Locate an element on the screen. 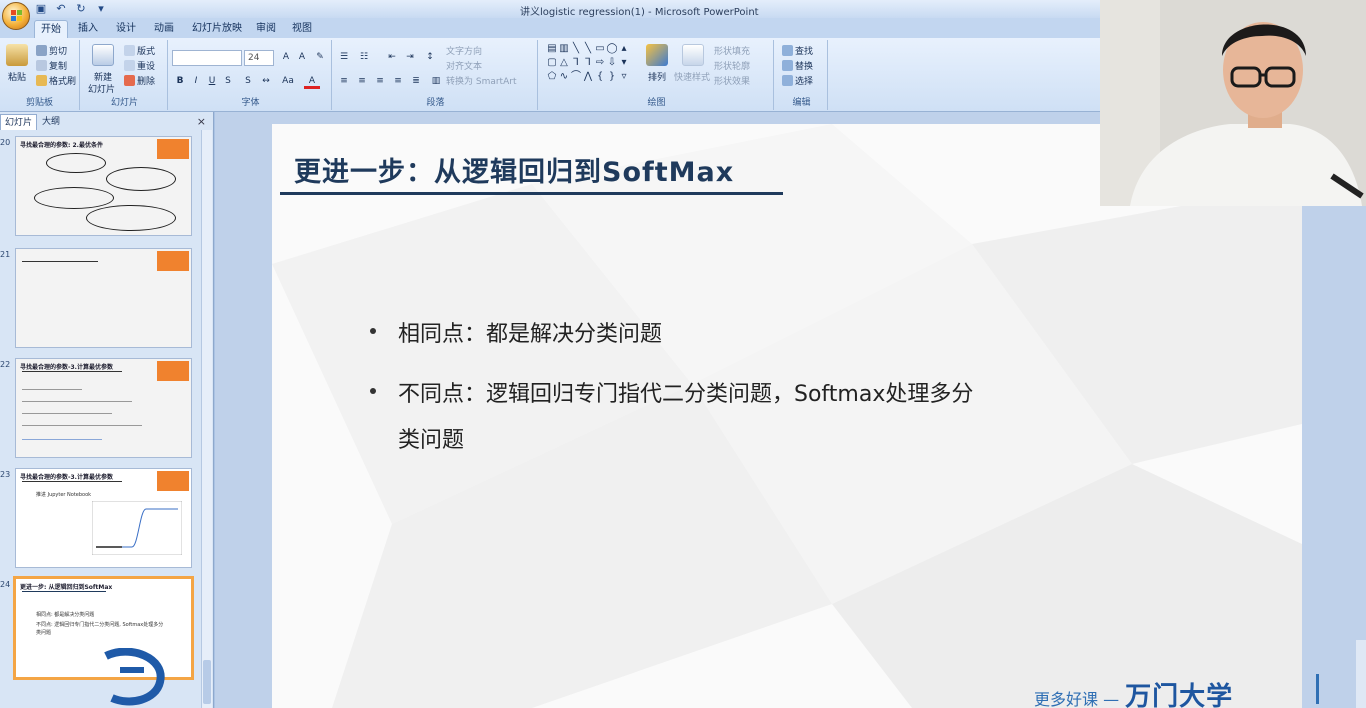 This screenshot has height=708, width=1366. tab-outline: 大纲 is located at coordinates (51, 122).